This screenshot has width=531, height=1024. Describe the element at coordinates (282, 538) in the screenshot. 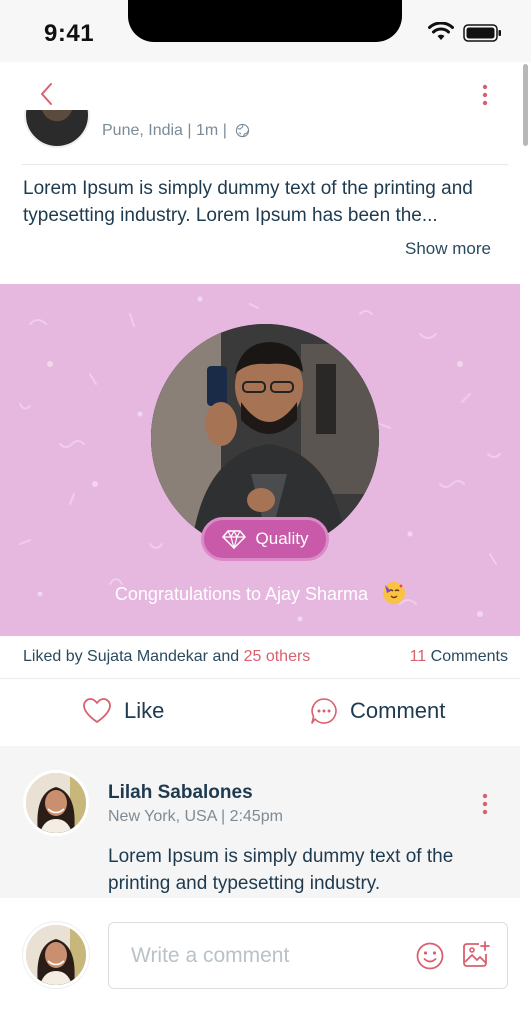

I see `badge-label: Quality` at that location.